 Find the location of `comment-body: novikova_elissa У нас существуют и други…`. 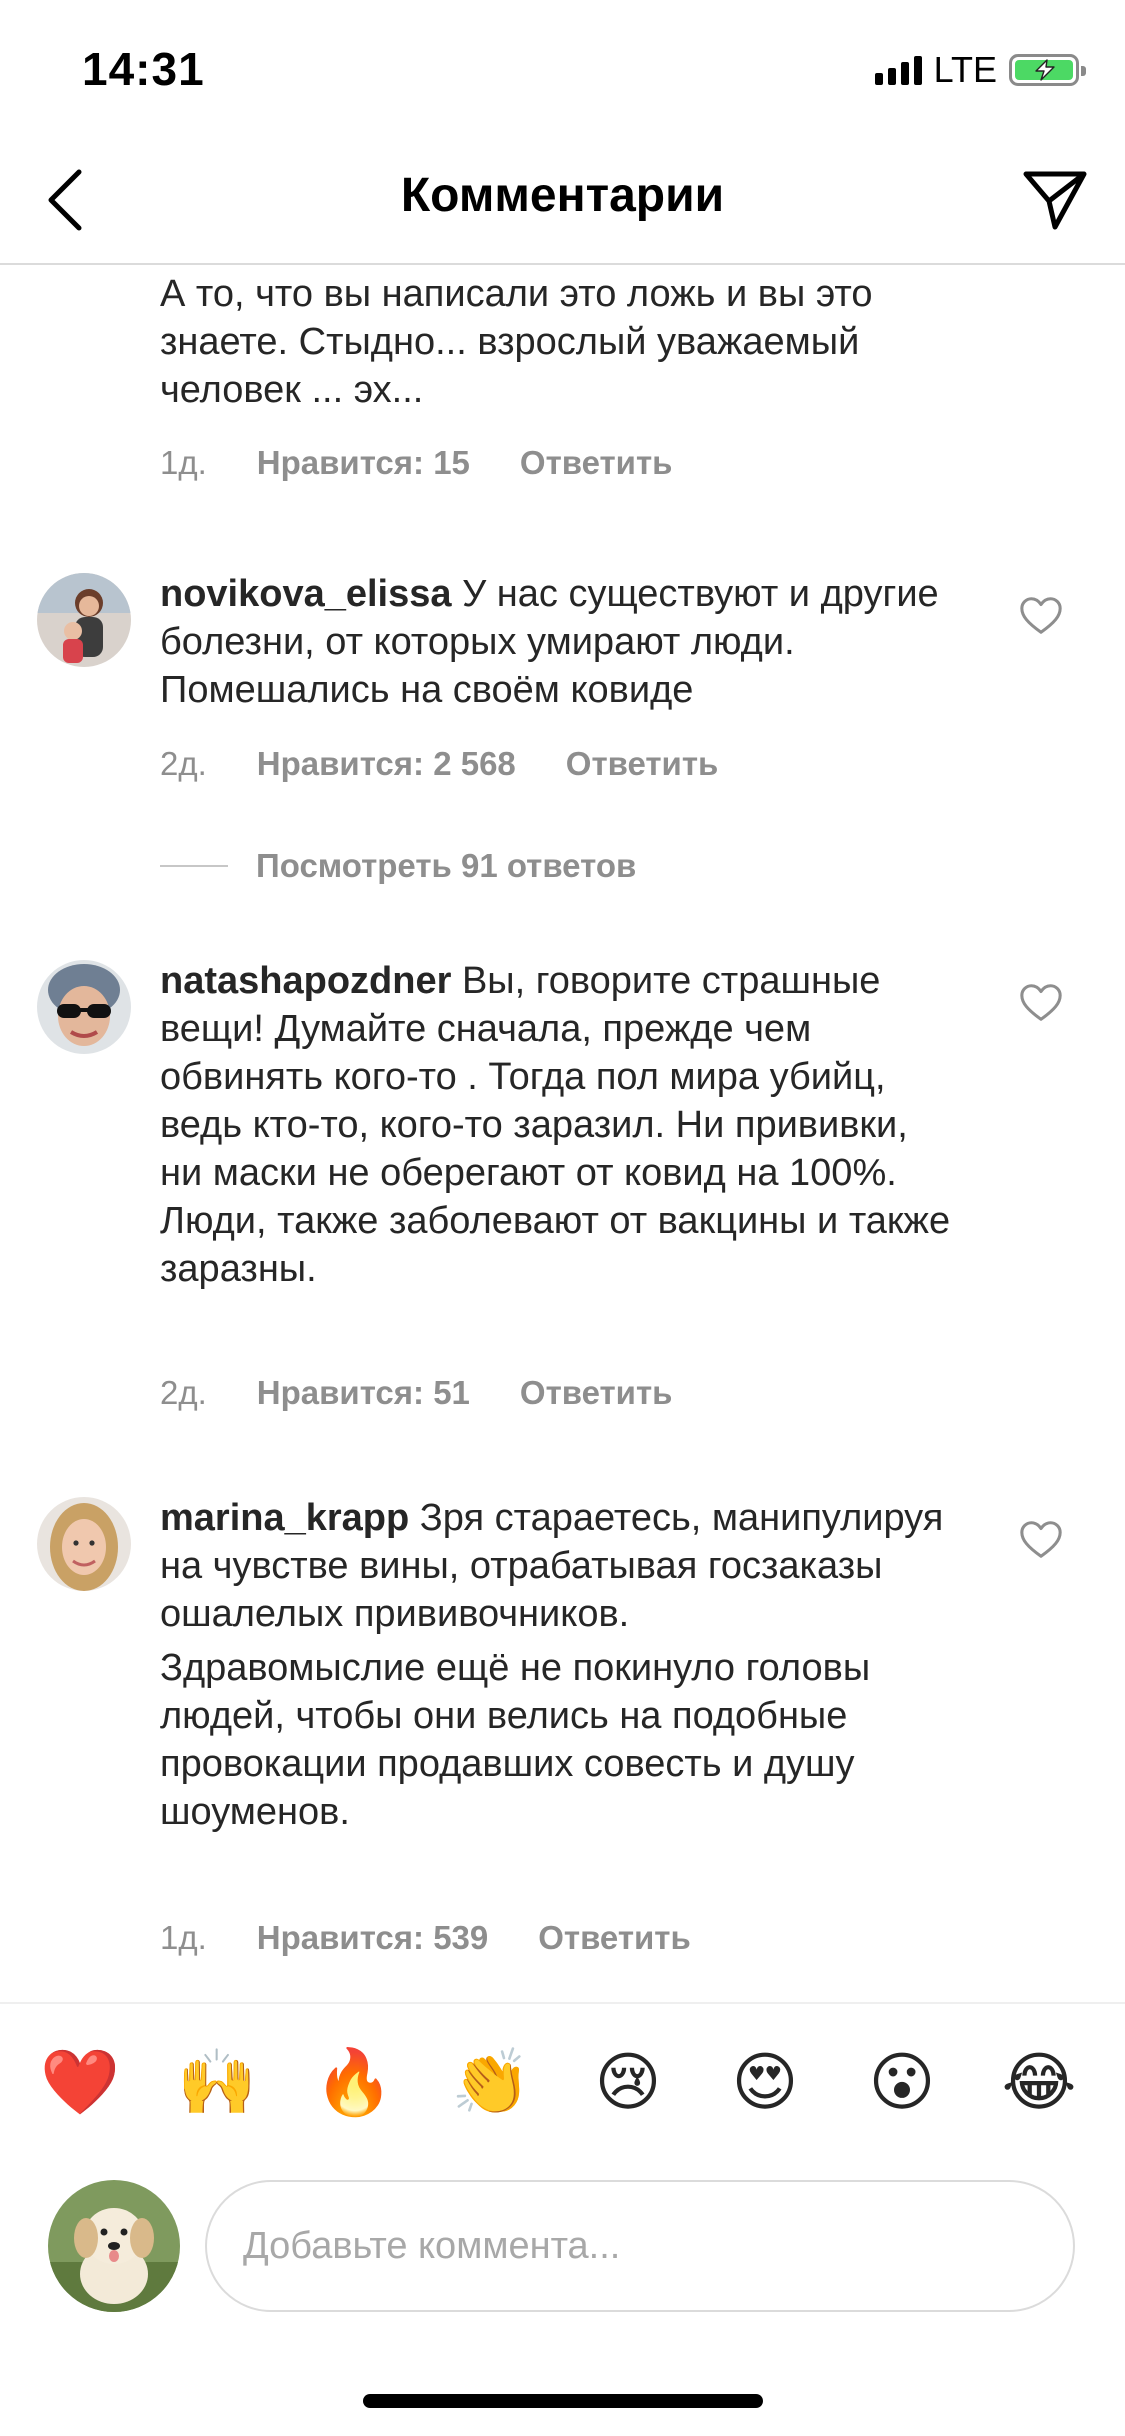

comment-body: novikova_elissa У нас существуют и други… is located at coordinates (560, 642).